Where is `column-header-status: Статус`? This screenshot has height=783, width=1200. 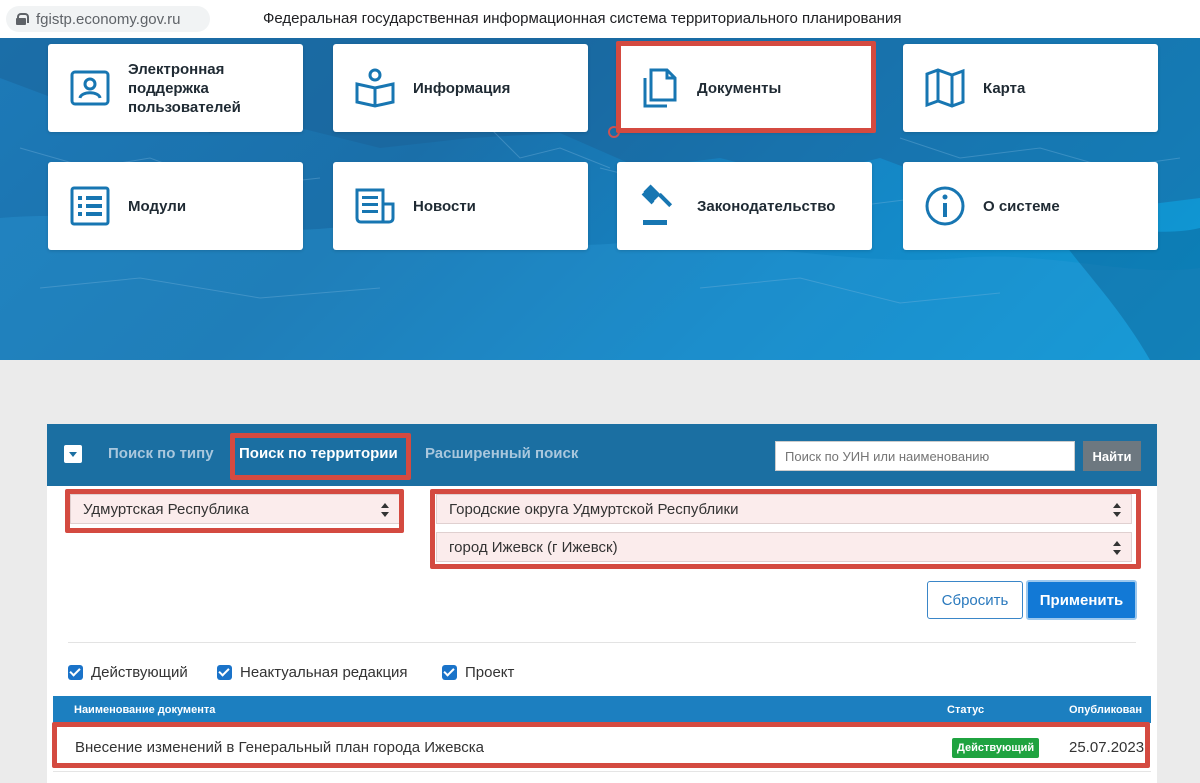 column-header-status: Статус is located at coordinates (965, 710).